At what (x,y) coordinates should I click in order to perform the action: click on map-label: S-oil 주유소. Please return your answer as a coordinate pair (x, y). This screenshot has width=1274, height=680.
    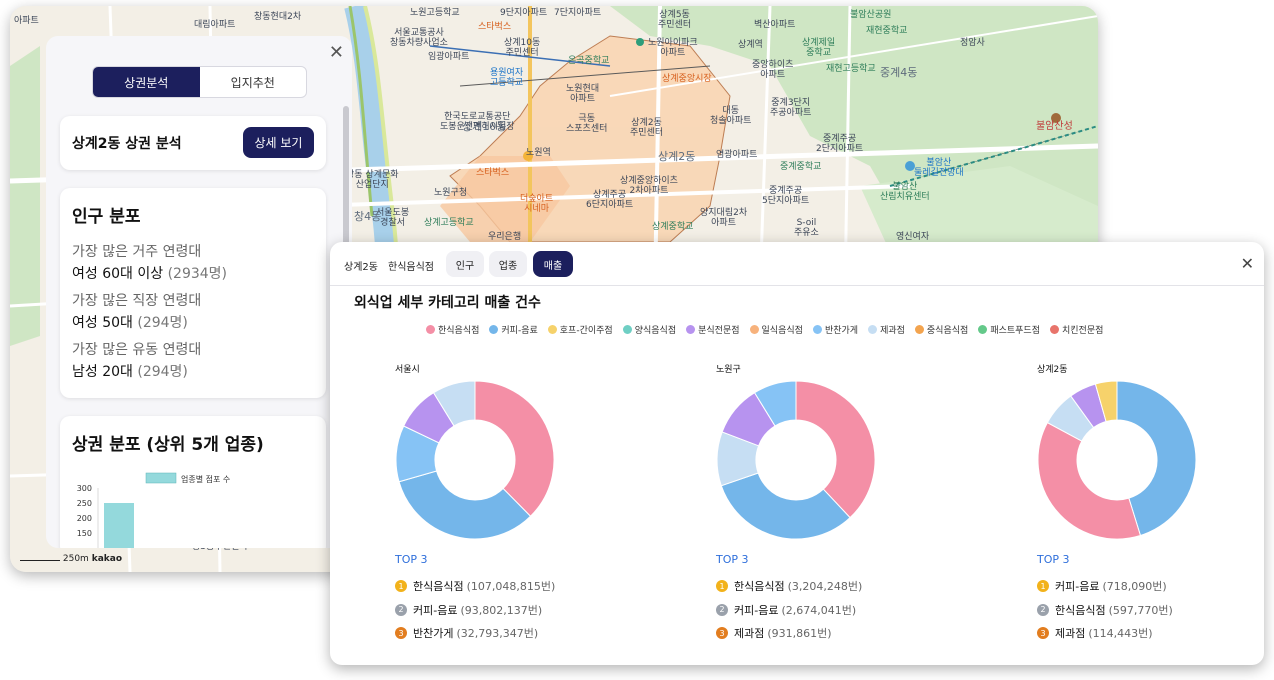
    Looking at the image, I should click on (806, 228).